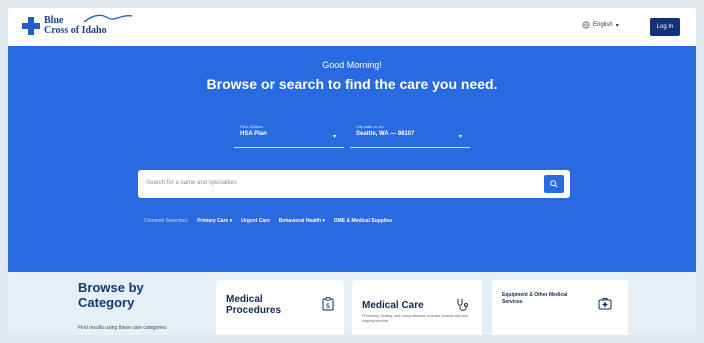 The image size is (704, 343). What do you see at coordinates (251, 126) in the screenshot?
I see `plan-options-label: Plan Options` at bounding box center [251, 126].